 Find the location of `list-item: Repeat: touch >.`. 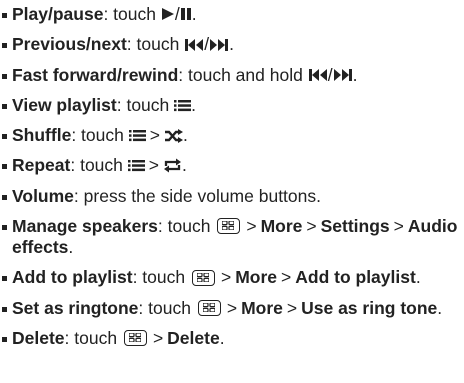

list-item: Repeat: touch >. is located at coordinates (232, 165).